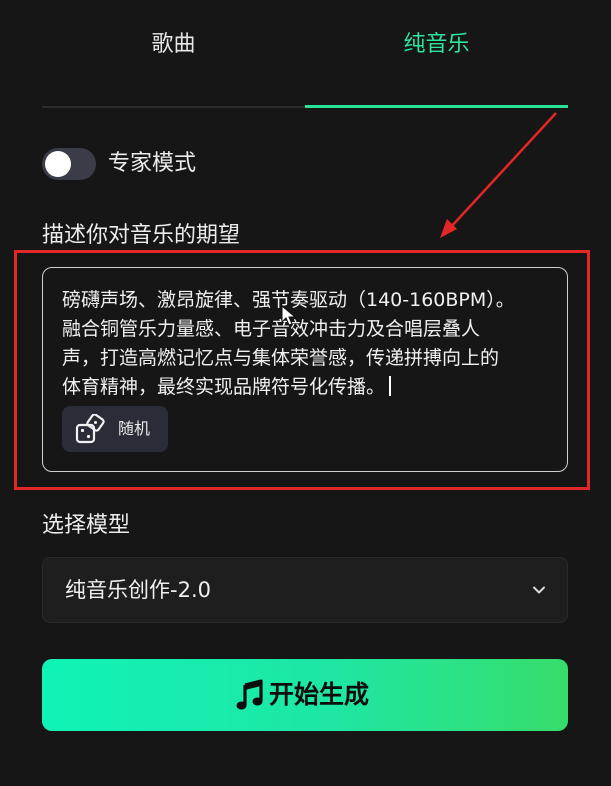 The width and height of the screenshot is (611, 786). Describe the element at coordinates (141, 235) in the screenshot. I see `prompt-label: 描述你对音乐的期望` at that location.